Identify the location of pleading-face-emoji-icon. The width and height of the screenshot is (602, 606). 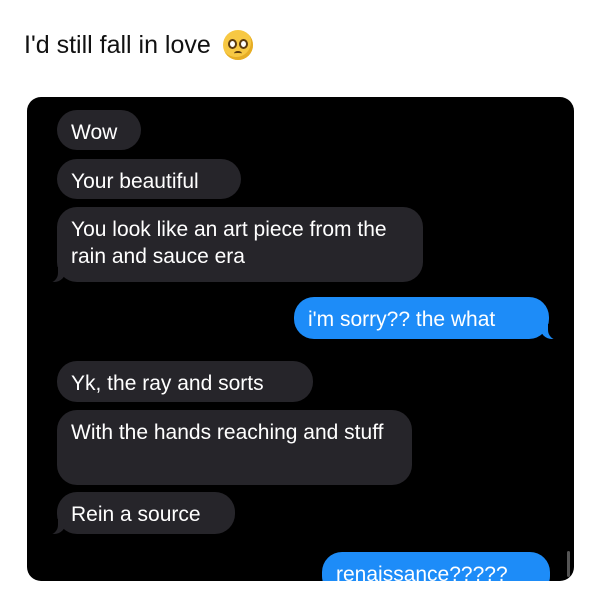
(237, 45).